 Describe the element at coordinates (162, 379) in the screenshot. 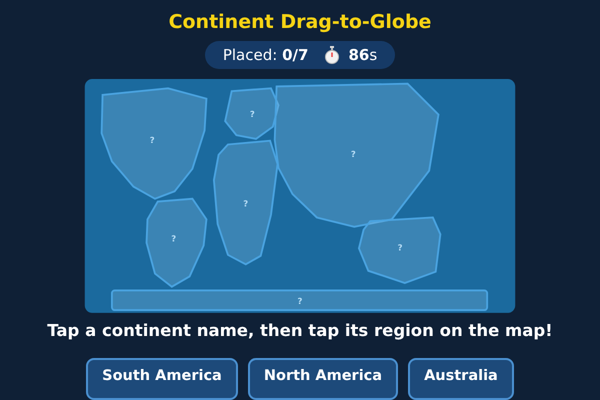

I see `continent-button: South America` at that location.